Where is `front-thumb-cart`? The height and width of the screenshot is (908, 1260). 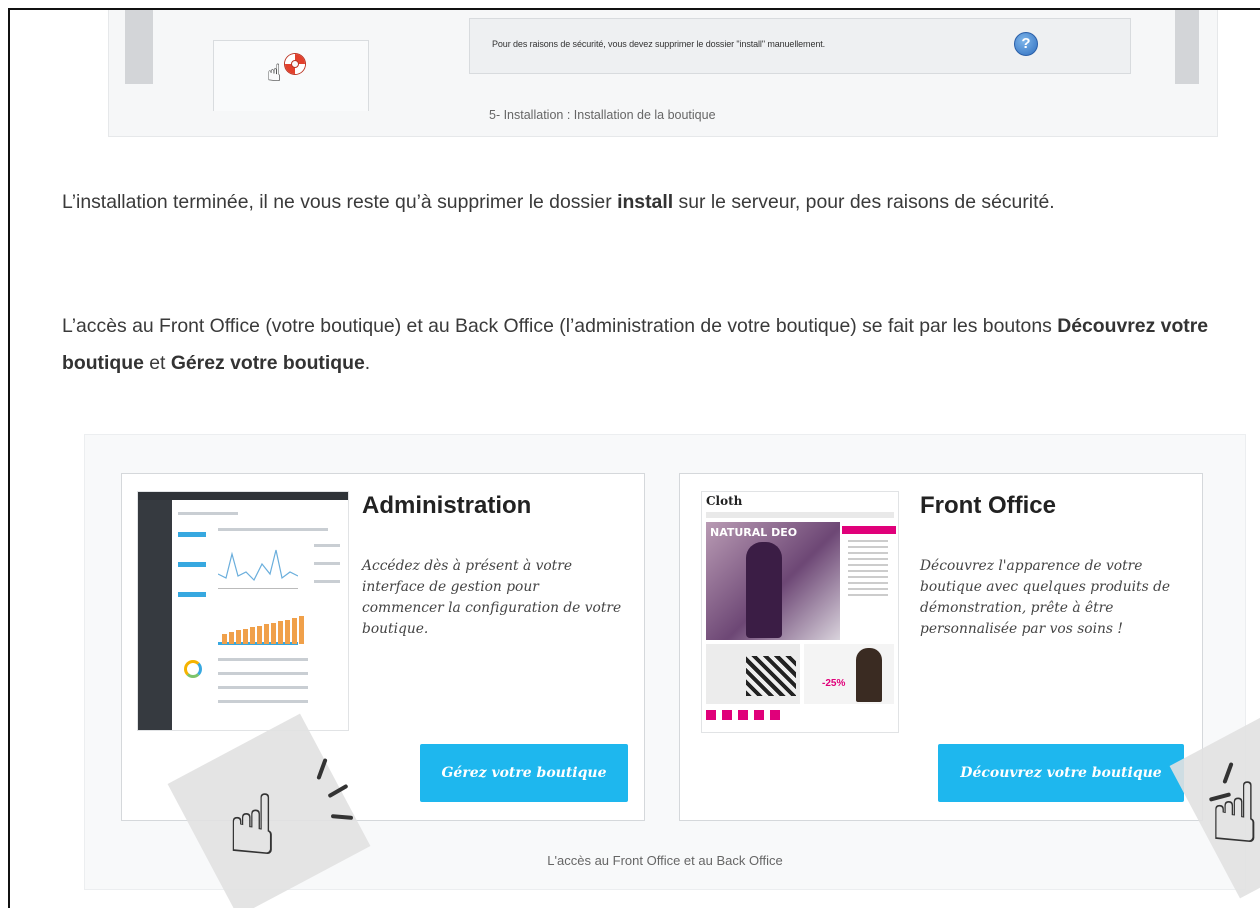 front-thumb-cart is located at coordinates (869, 530).